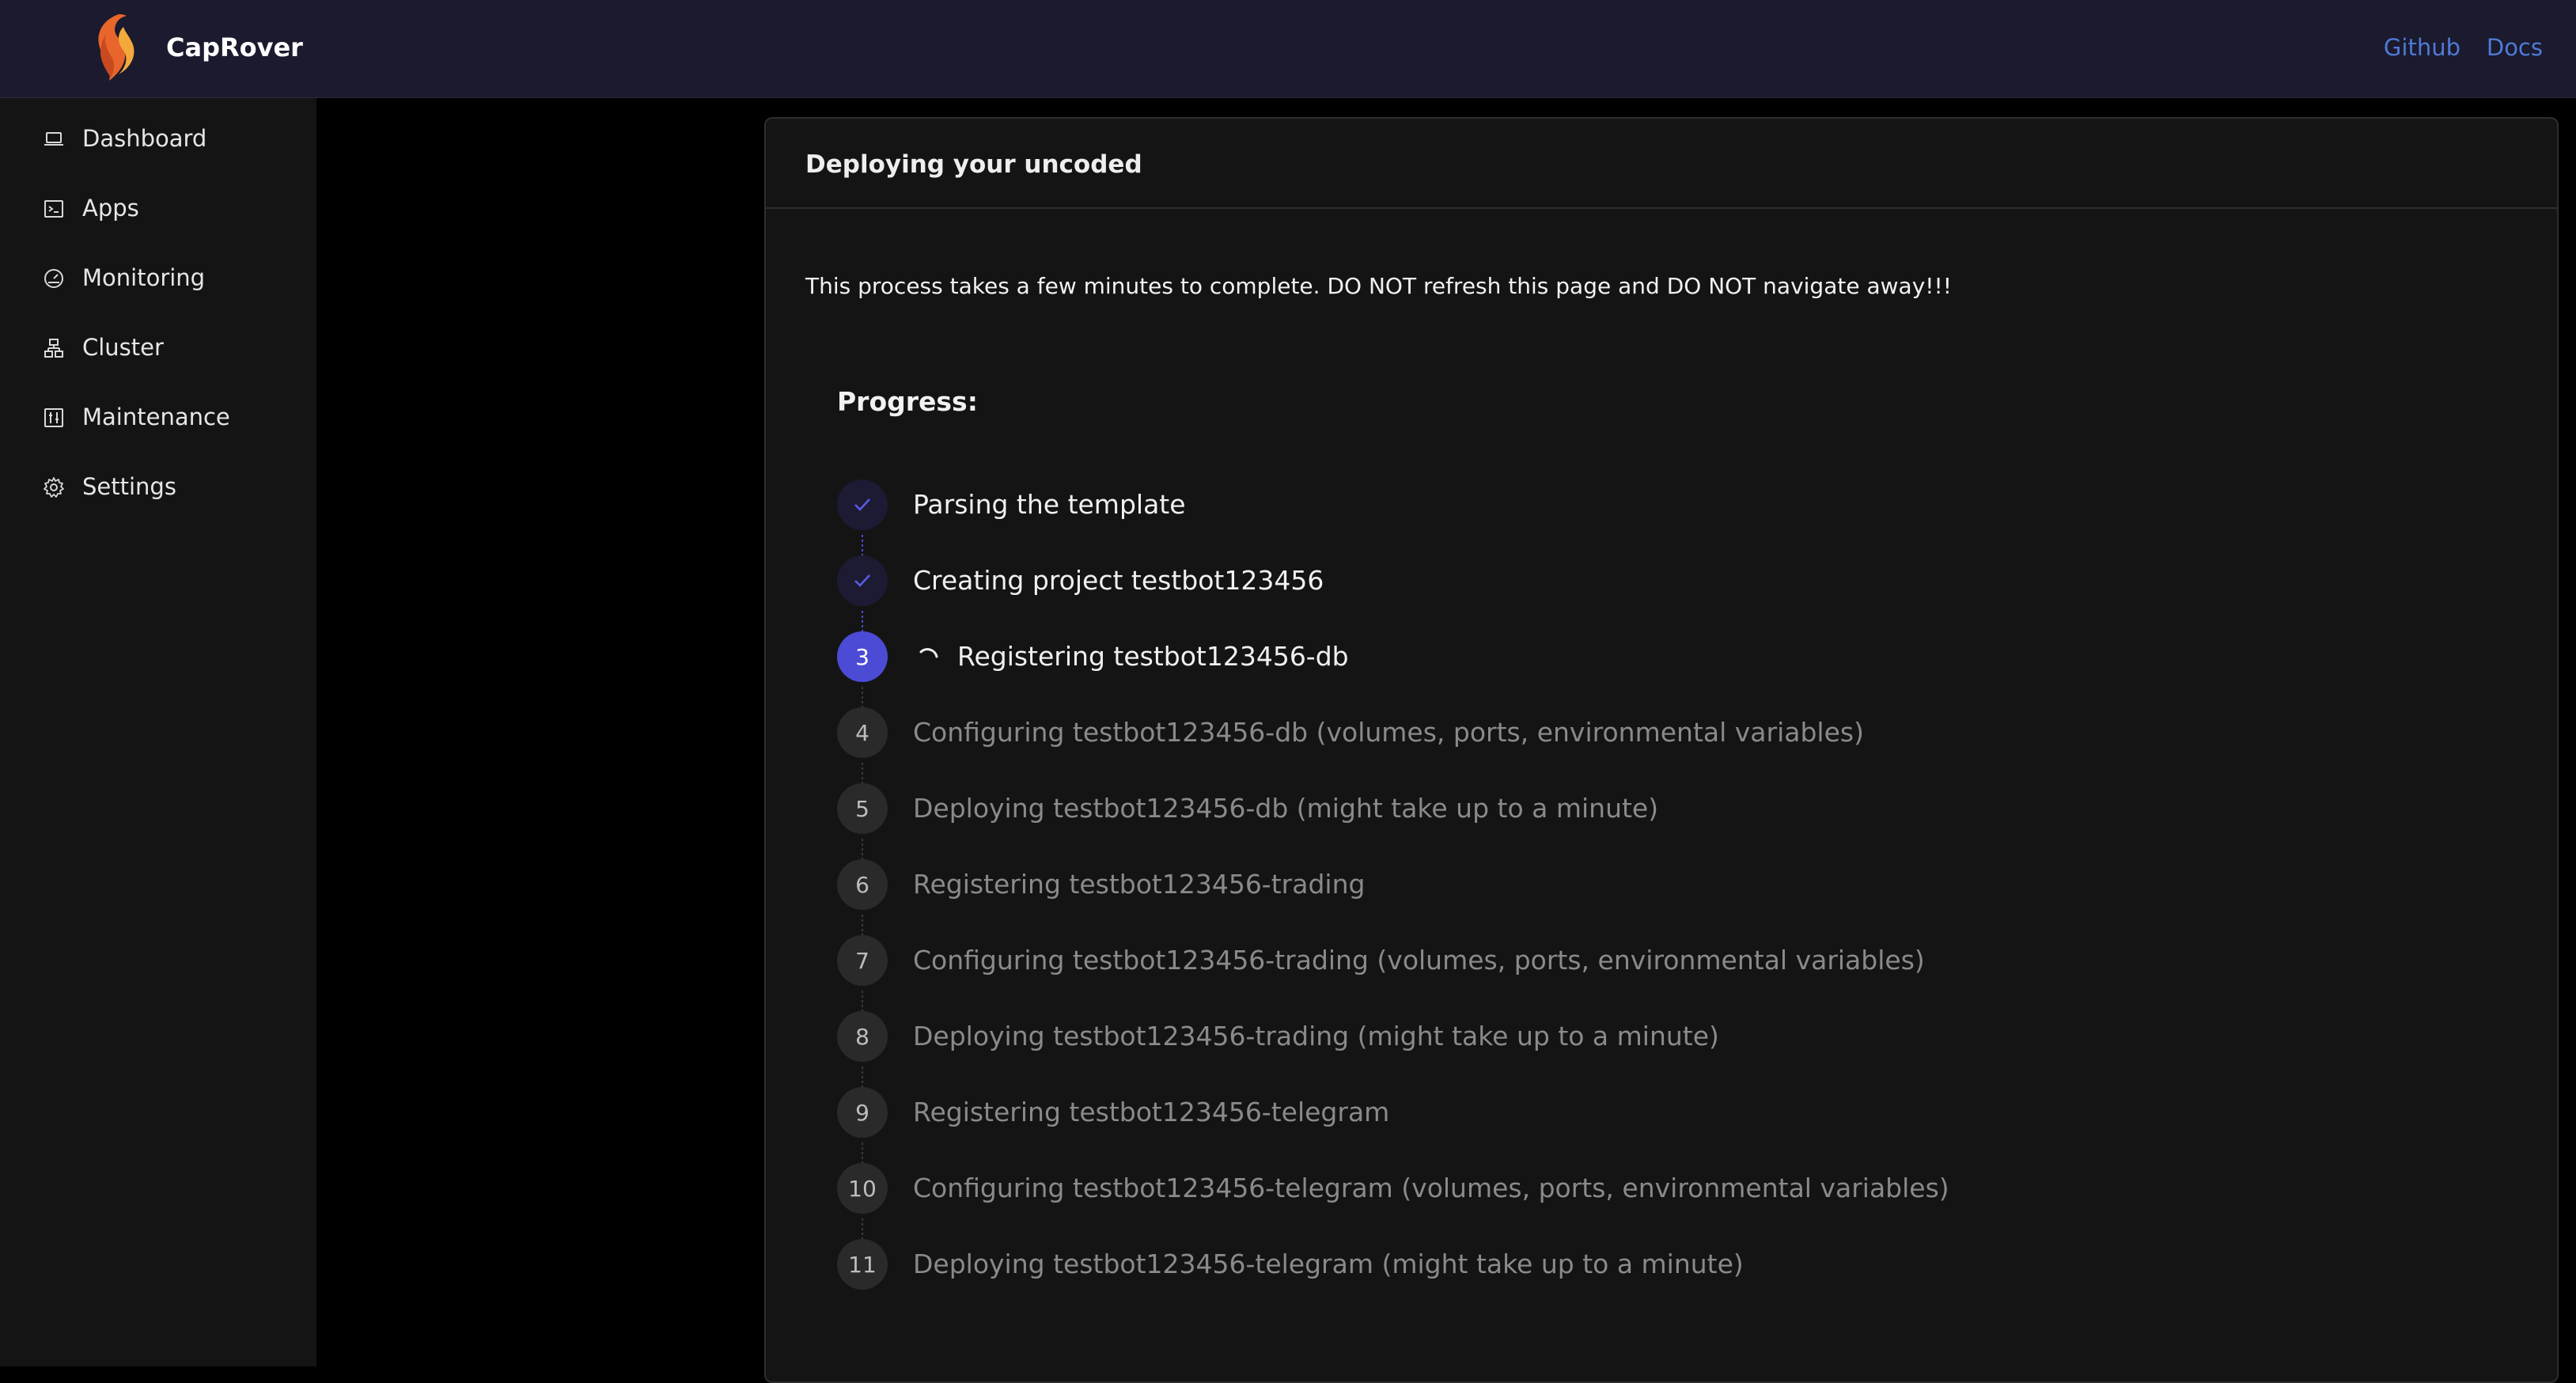 The width and height of the screenshot is (2576, 1383). I want to click on sidebar-item-settings: Settings, so click(158, 485).